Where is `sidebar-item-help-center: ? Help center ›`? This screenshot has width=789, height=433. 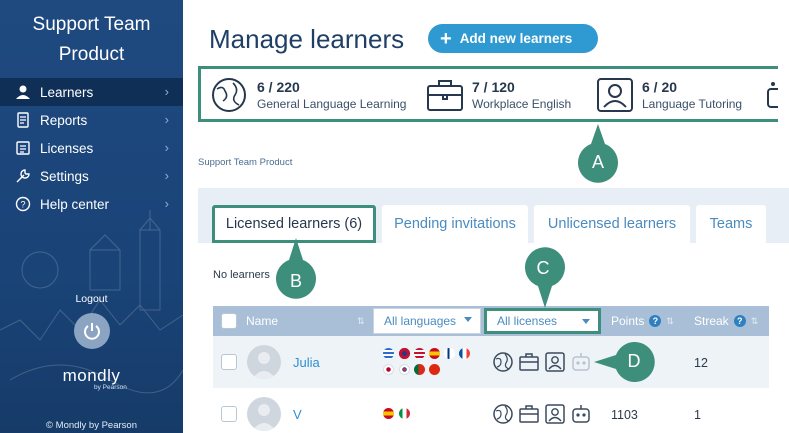 sidebar-item-help-center: ? Help center › is located at coordinates (91, 204).